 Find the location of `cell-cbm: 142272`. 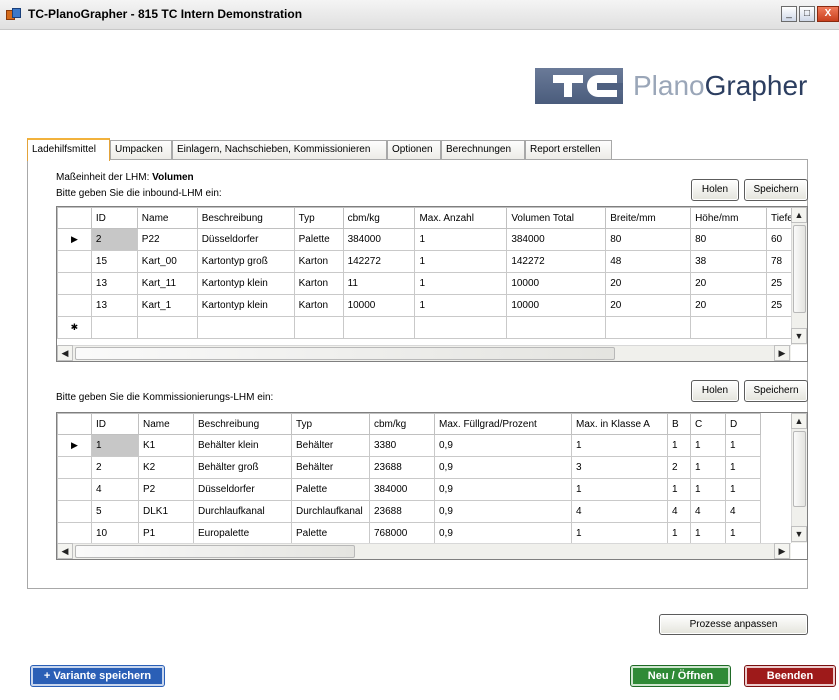

cell-cbm: 142272 is located at coordinates (379, 261).